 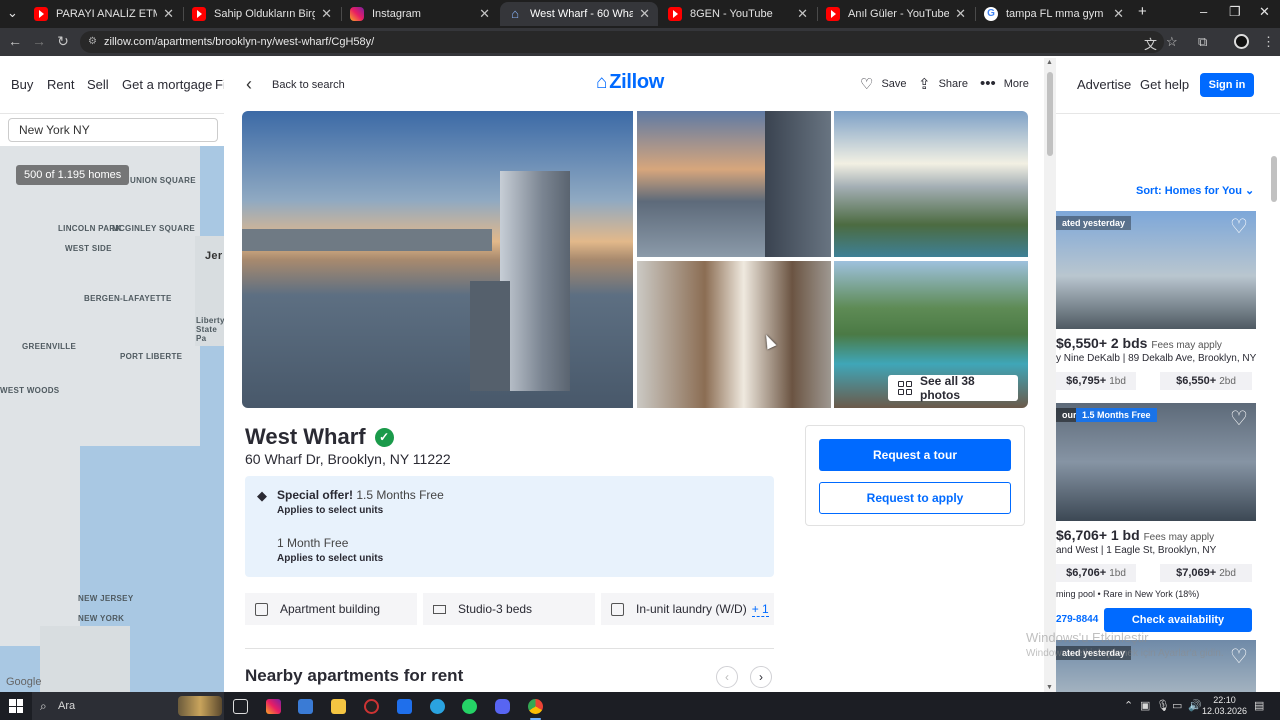 I want to click on instagram-app-icon, so click(x=273, y=706).